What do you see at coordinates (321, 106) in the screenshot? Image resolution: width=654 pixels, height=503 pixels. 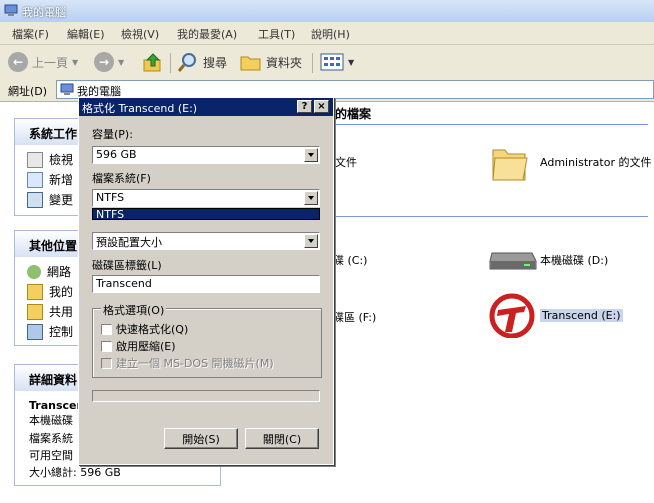 I see `close-icon: ×` at bounding box center [321, 106].